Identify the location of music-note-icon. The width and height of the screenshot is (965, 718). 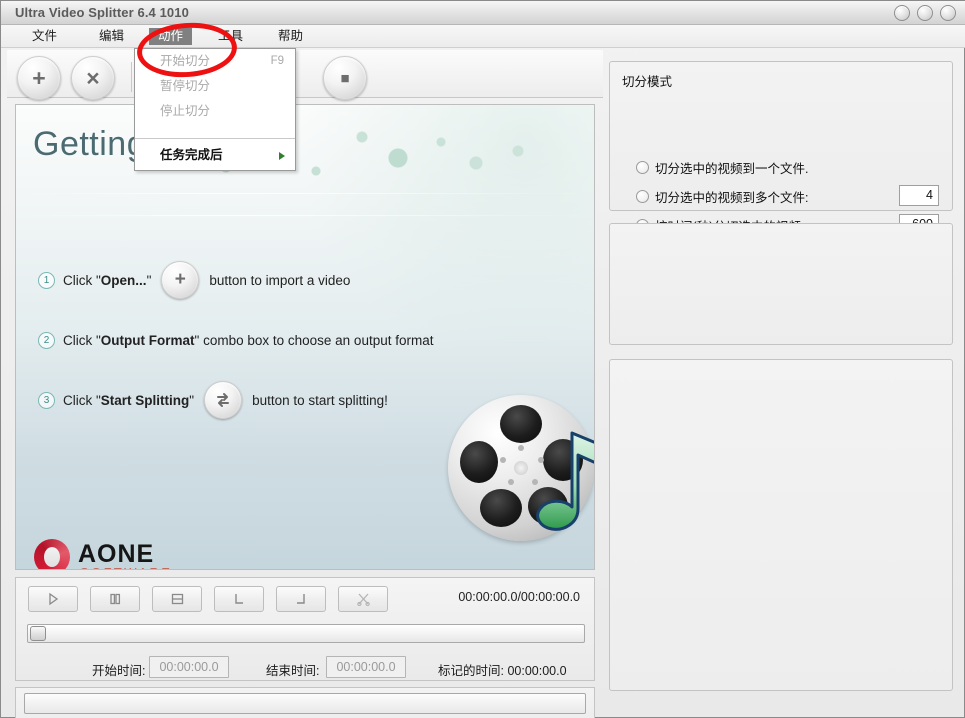
(565, 481).